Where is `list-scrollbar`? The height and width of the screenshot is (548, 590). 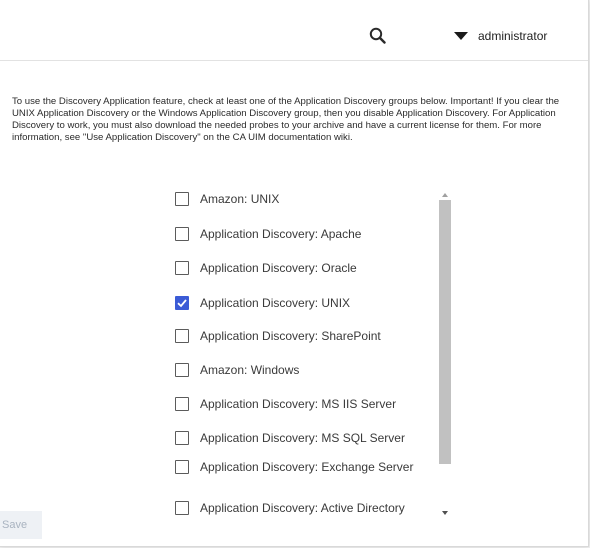
list-scrollbar is located at coordinates (445, 354).